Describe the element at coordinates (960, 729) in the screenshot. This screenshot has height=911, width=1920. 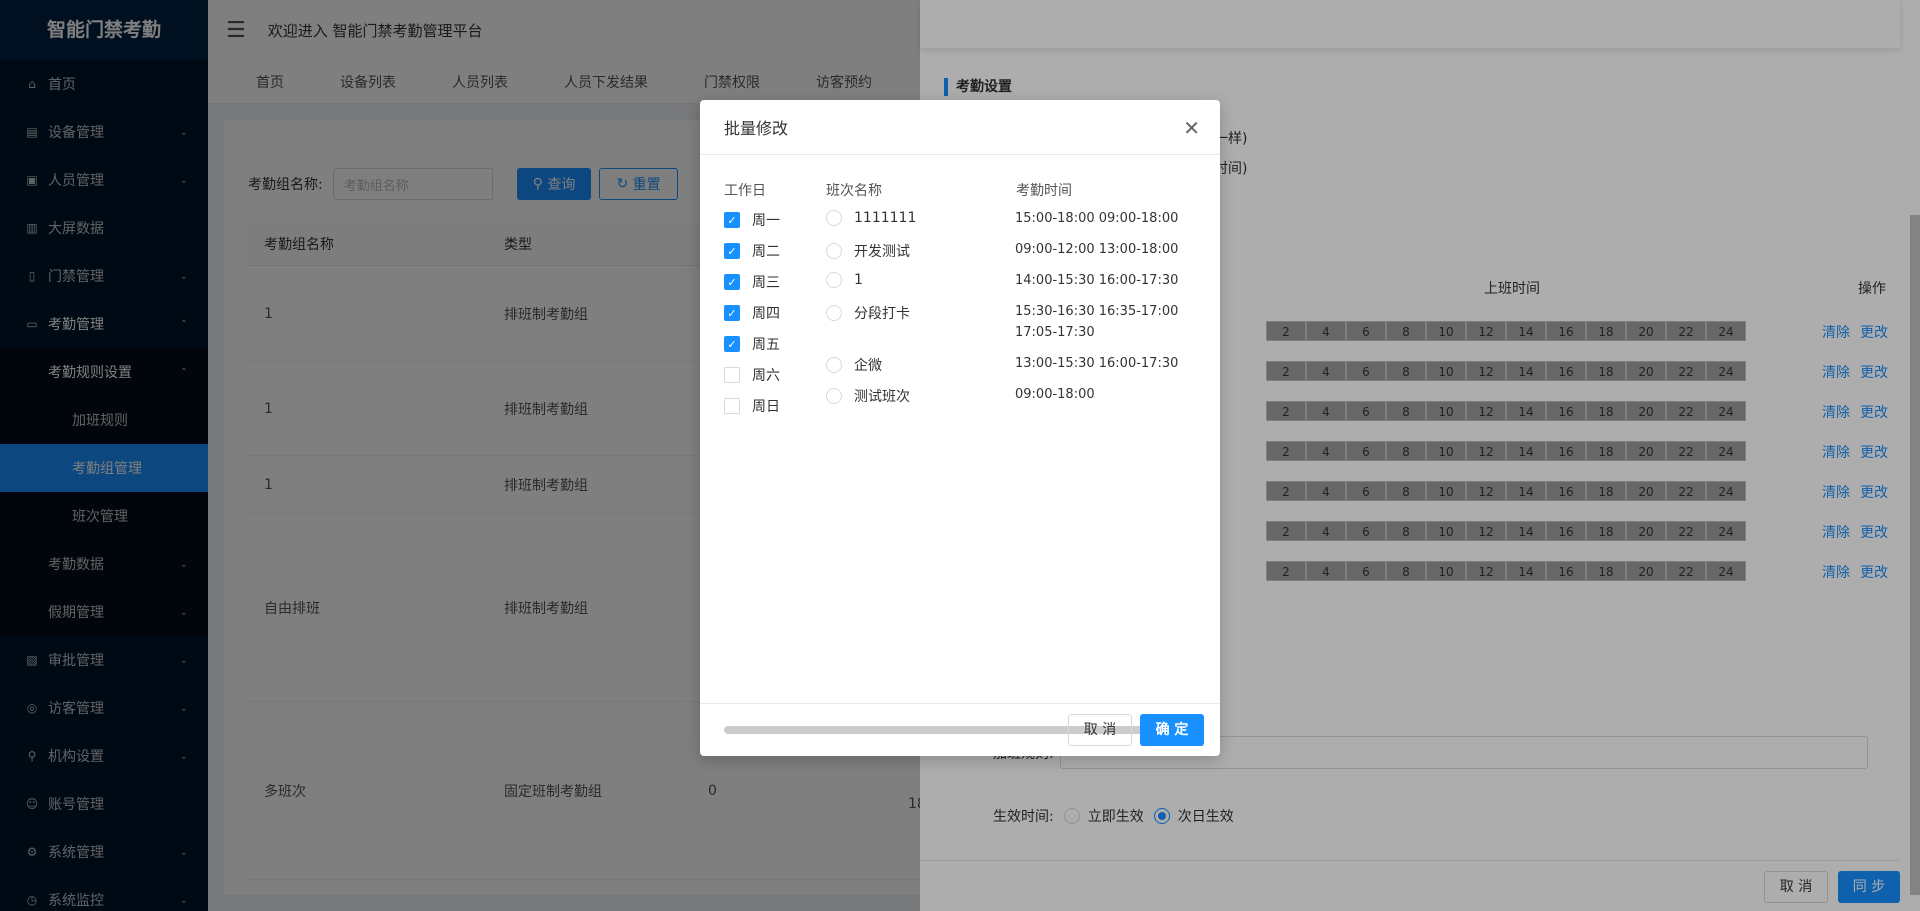
I see `modal-footer: 取 消 确 定` at that location.